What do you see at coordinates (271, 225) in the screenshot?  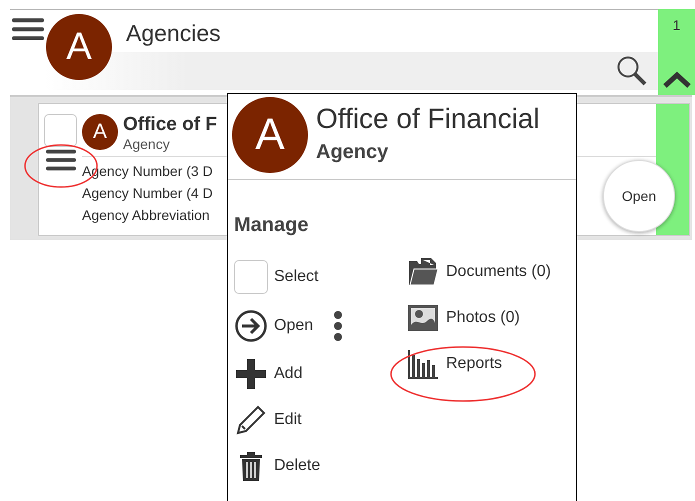 I see `section-heading: Manage` at bounding box center [271, 225].